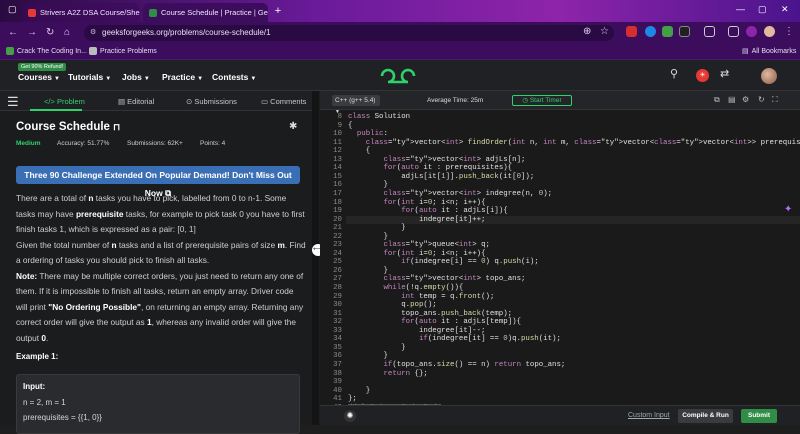 This screenshot has height=434, width=800. I want to click on code-line: class="ty">queue<int> q;, so click(418, 245).